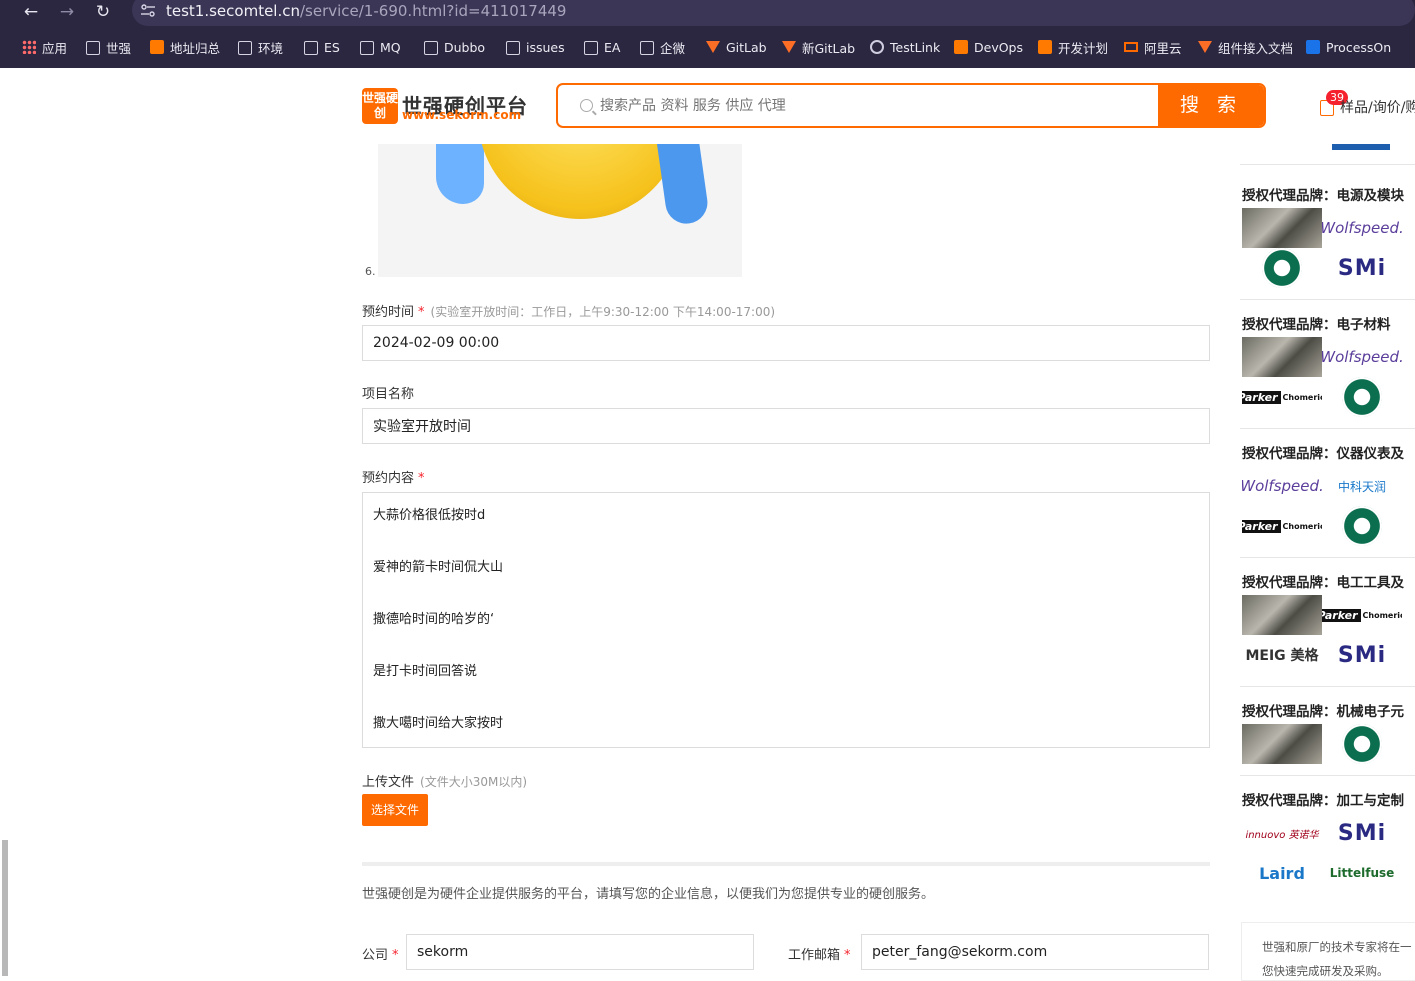 This screenshot has height=981, width=1415. Describe the element at coordinates (1323, 710) in the screenshot. I see `section-title-mechanical: 授权代理品牌：机械电子元` at that location.